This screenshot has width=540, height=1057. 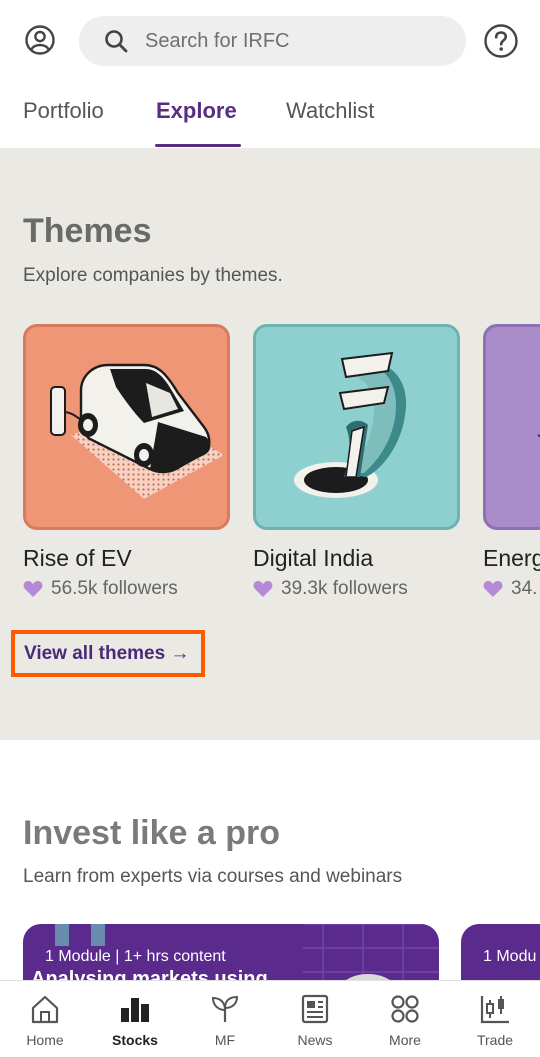 I want to click on nav-stocks: Stocks, so click(x=135, y=1019).